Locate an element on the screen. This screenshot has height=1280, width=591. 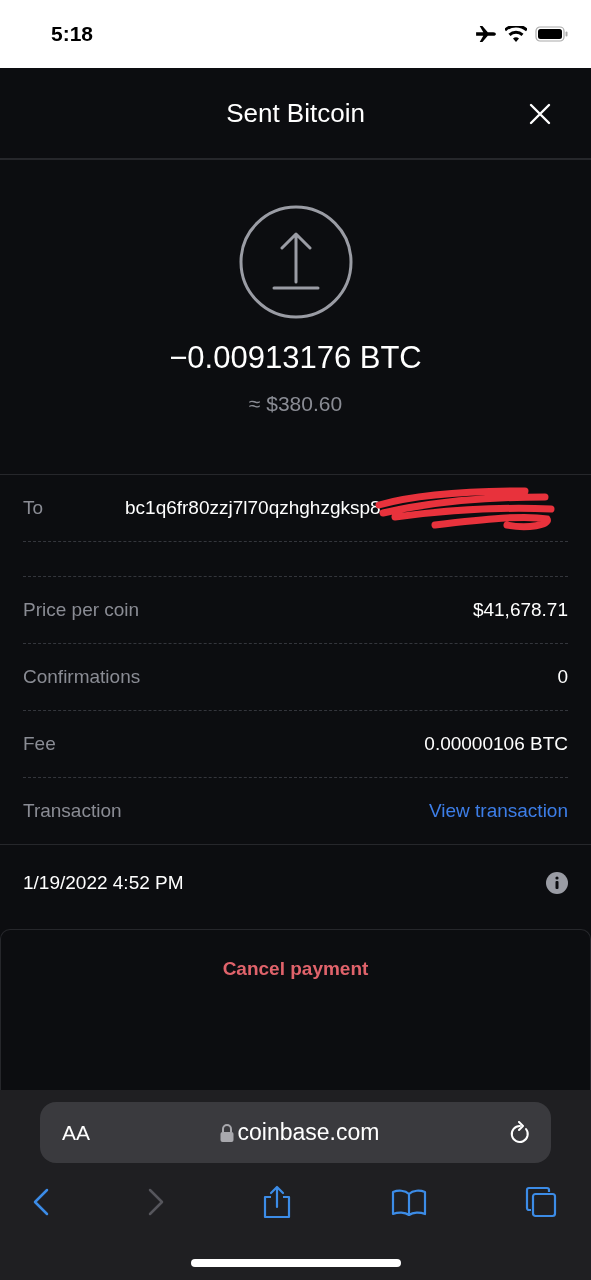
share-icon is located at coordinates (277, 1202).